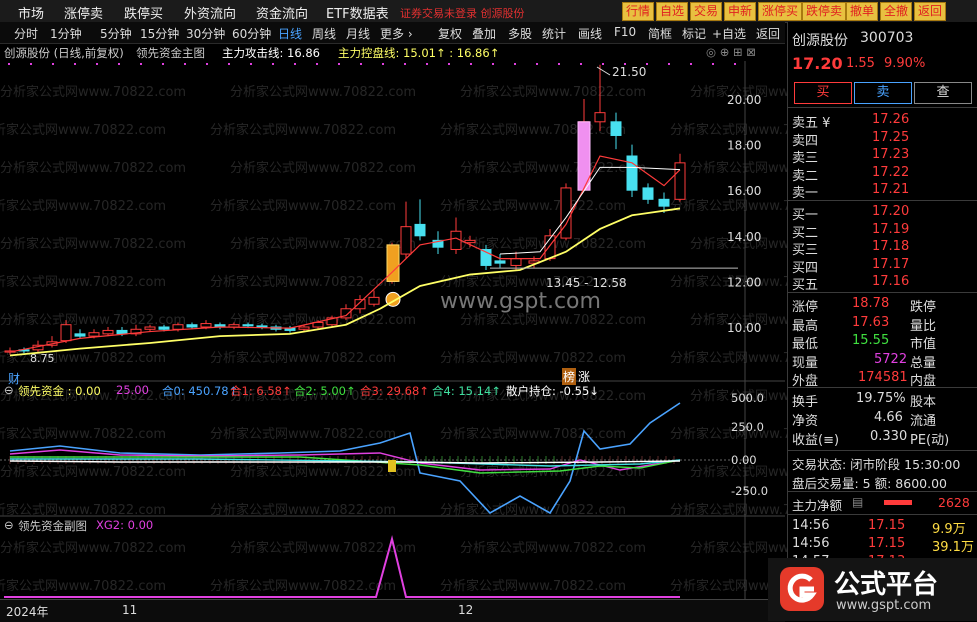 The image size is (977, 622). What do you see at coordinates (282, 12) in the screenshot?
I see `menu-fund-flow: 资金流向` at bounding box center [282, 12].